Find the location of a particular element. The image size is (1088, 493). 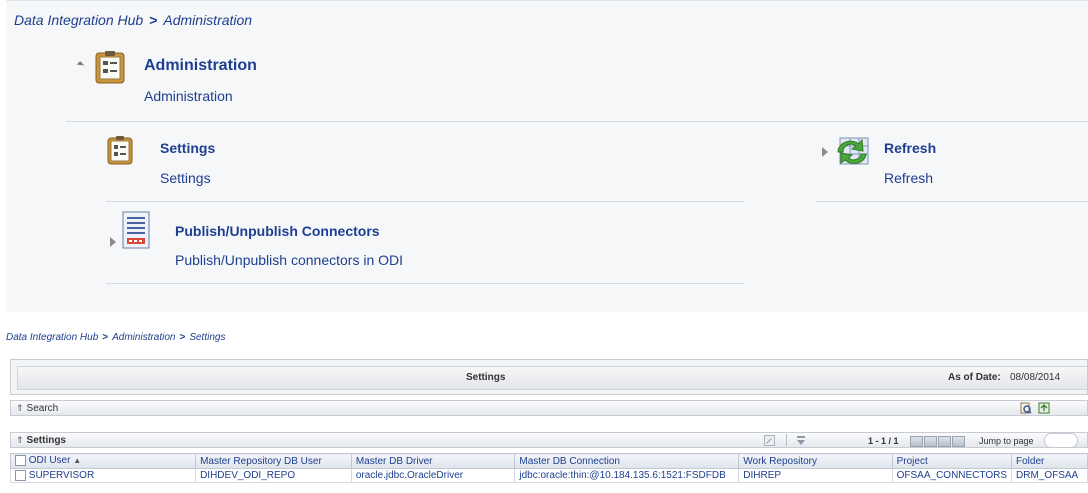

search-bar is located at coordinates (549, 408).